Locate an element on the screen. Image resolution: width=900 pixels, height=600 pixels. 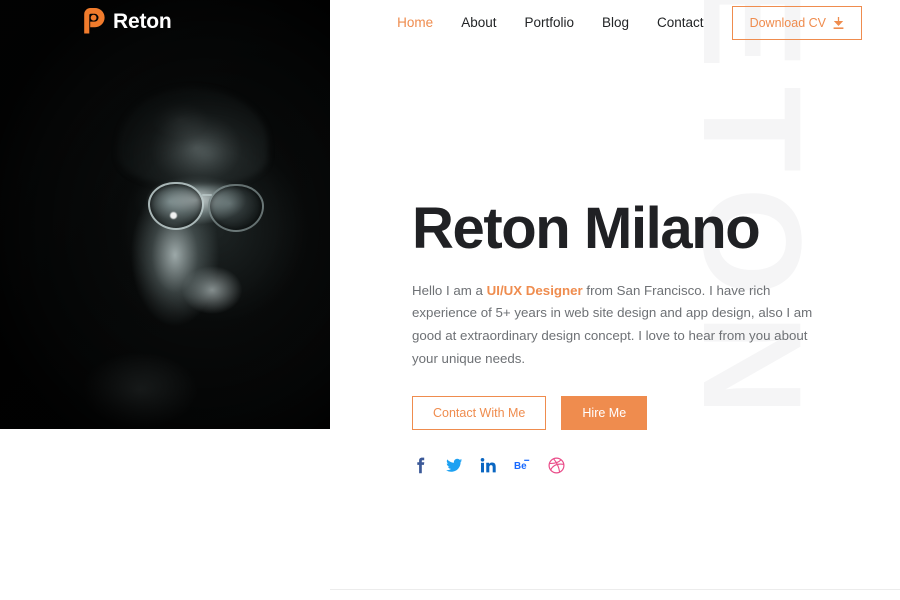
portrait-glasses is located at coordinates (210, 206).